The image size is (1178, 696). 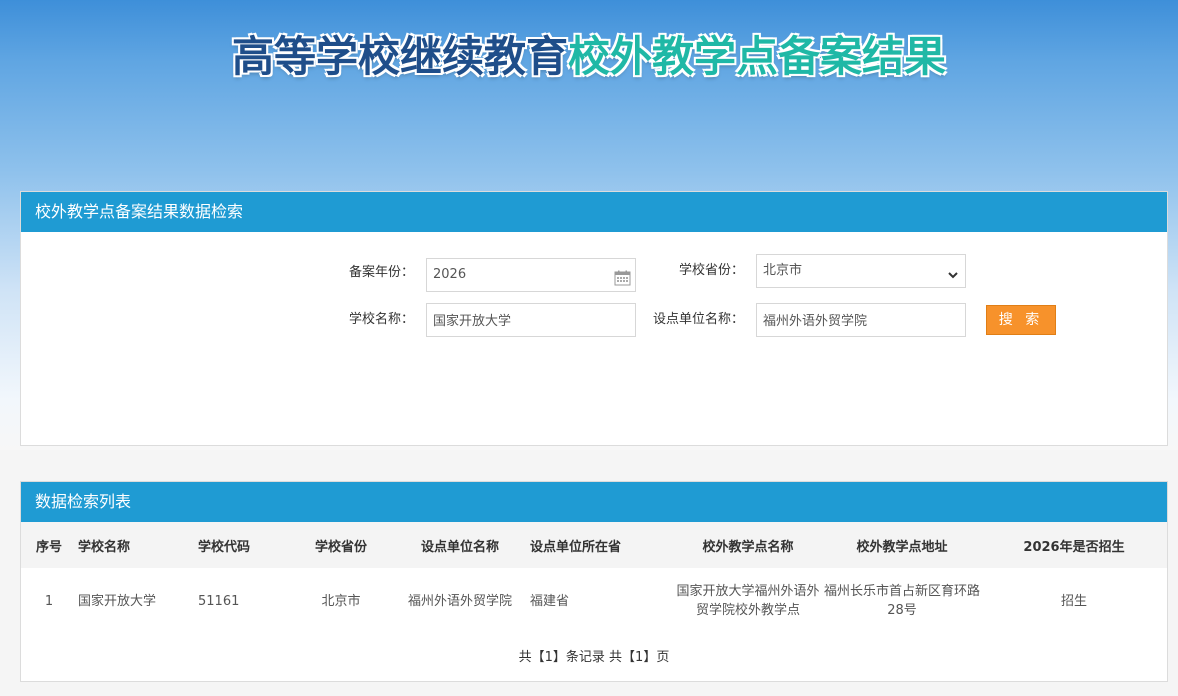 I want to click on year-label: 备案年份：, so click(x=381, y=272).